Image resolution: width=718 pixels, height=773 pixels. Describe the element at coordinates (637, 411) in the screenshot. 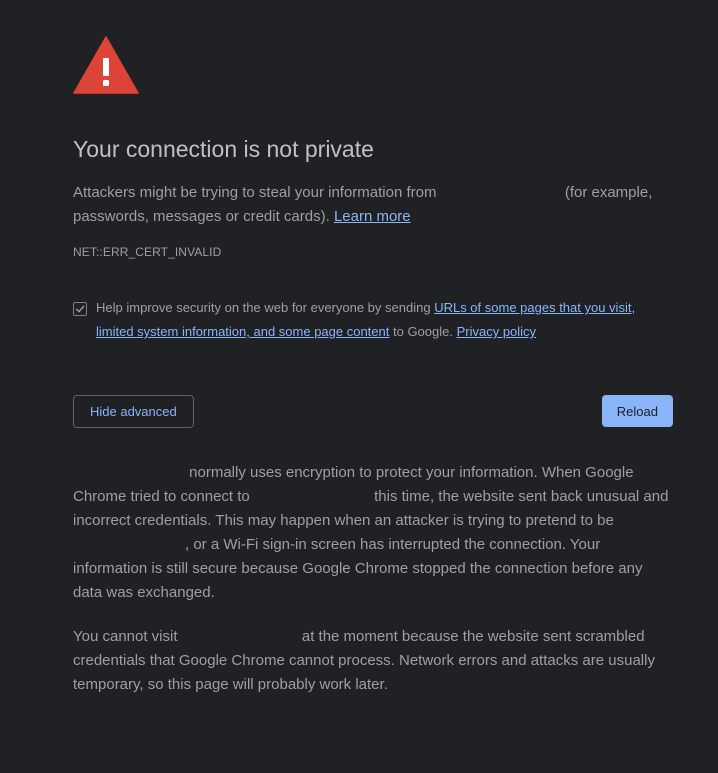

I see `reload-button: Reload` at that location.